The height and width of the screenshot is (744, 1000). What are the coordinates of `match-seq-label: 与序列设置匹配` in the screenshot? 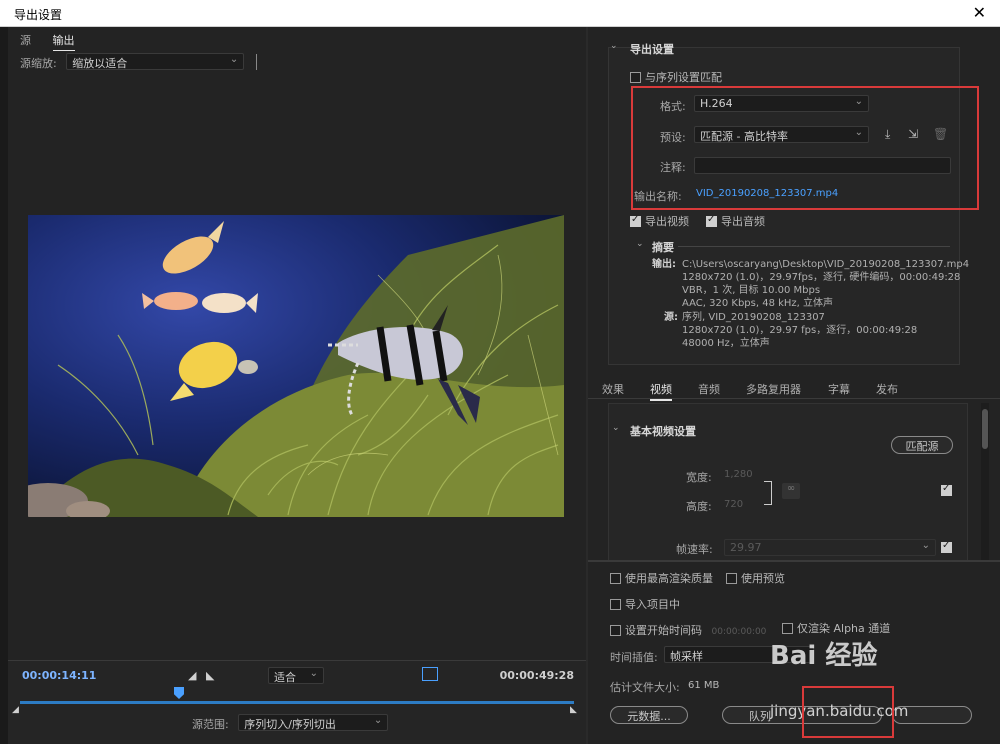 It's located at (683, 77).